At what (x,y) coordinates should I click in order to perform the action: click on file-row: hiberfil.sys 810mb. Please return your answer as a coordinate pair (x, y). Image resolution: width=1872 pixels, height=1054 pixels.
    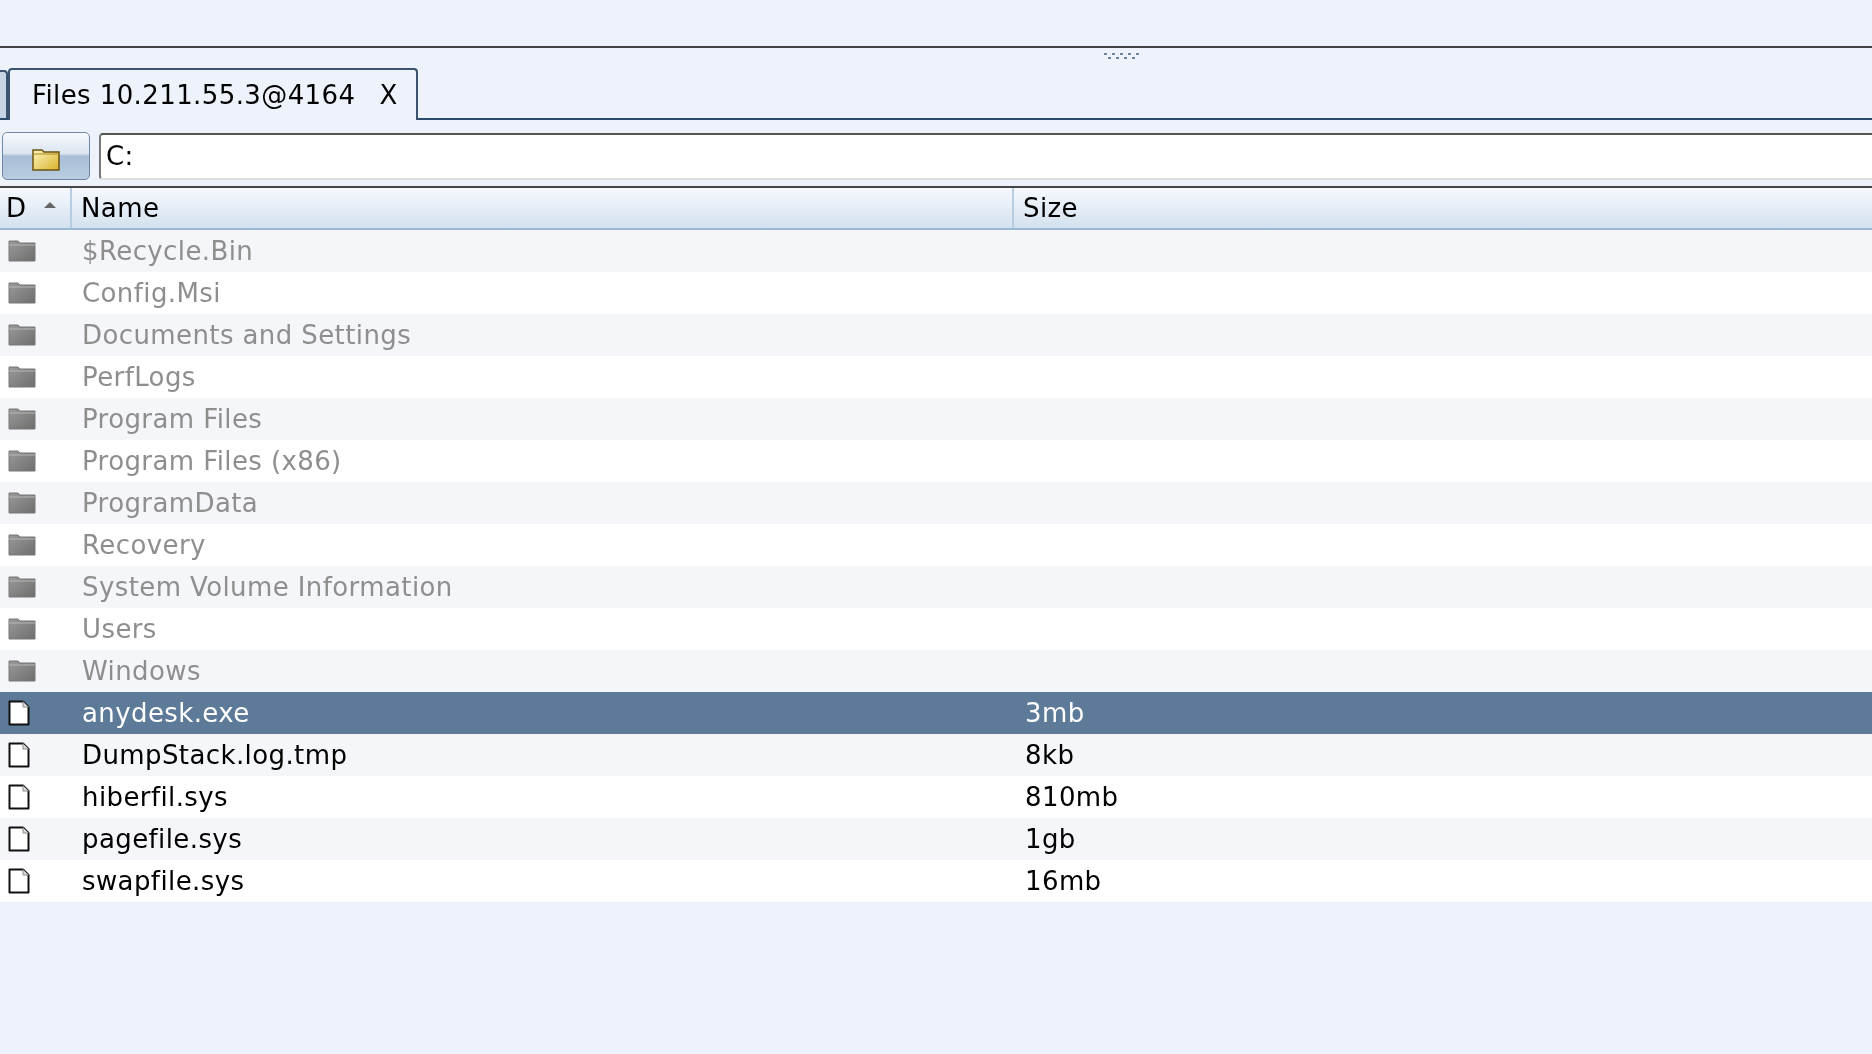
    Looking at the image, I should click on (936, 797).